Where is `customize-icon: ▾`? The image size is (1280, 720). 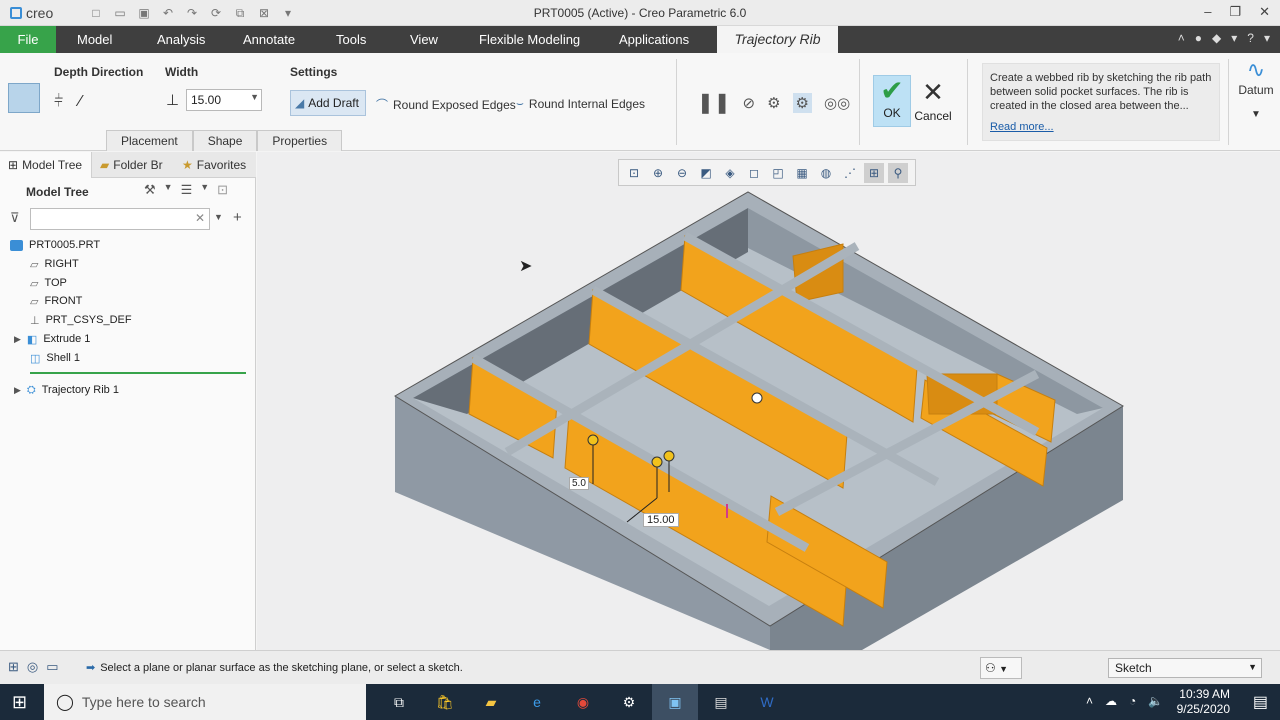
customize-icon: ▾ is located at coordinates (288, 13).